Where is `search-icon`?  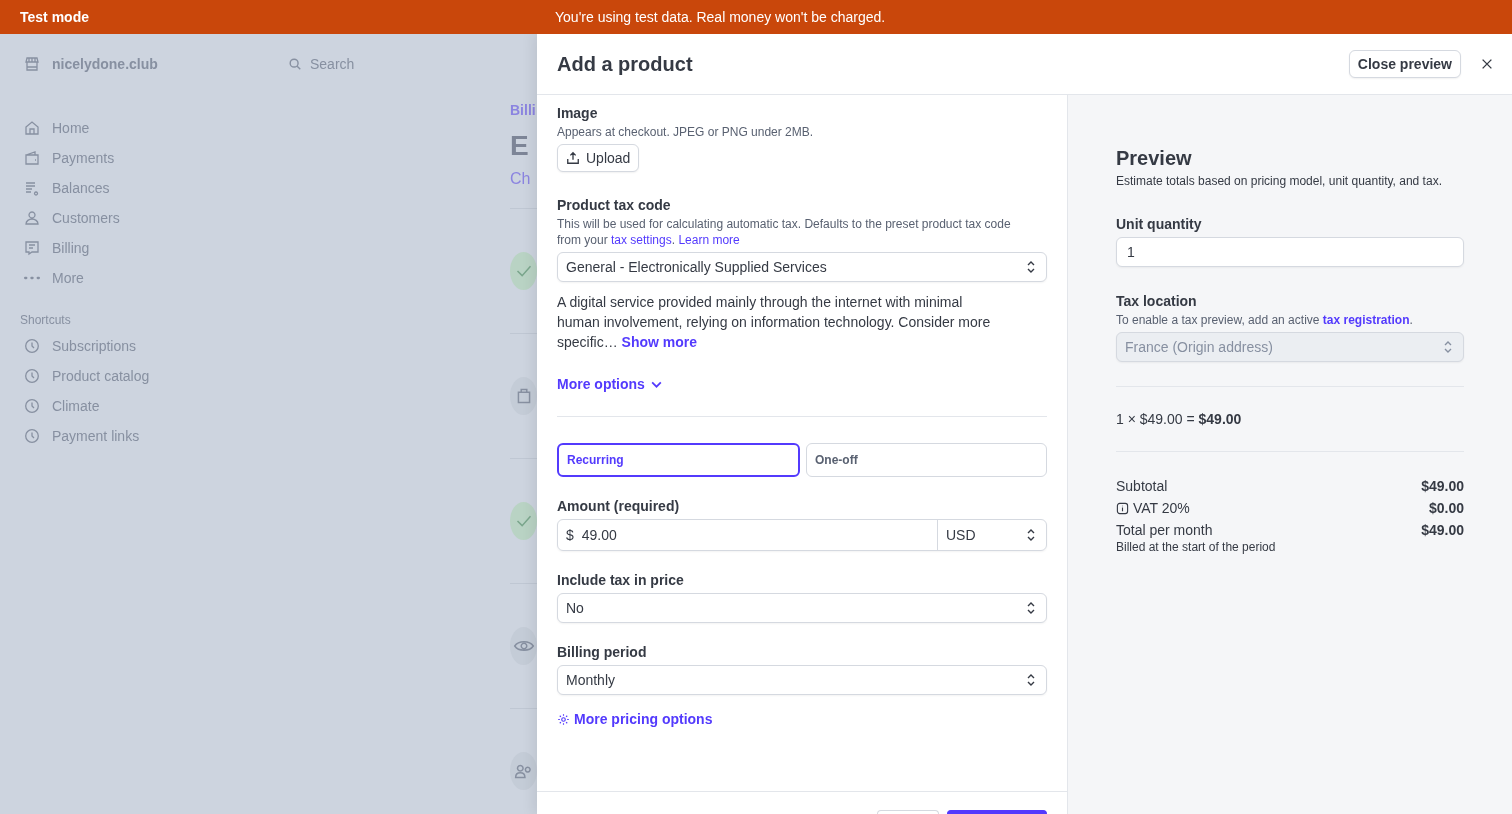
search-icon is located at coordinates (295, 64).